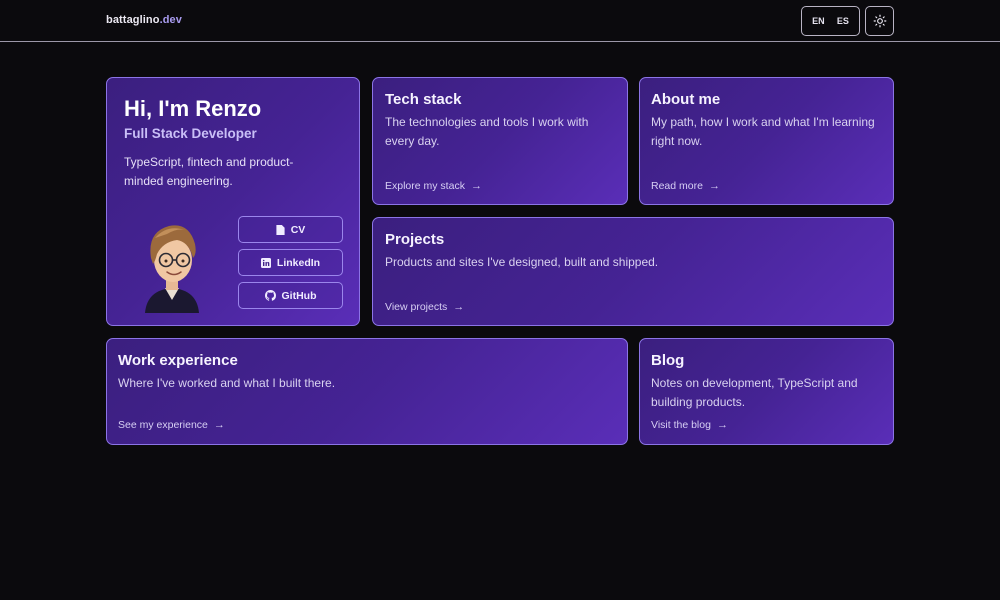  What do you see at coordinates (677, 186) in the screenshot?
I see `about-link-label: Read more` at bounding box center [677, 186].